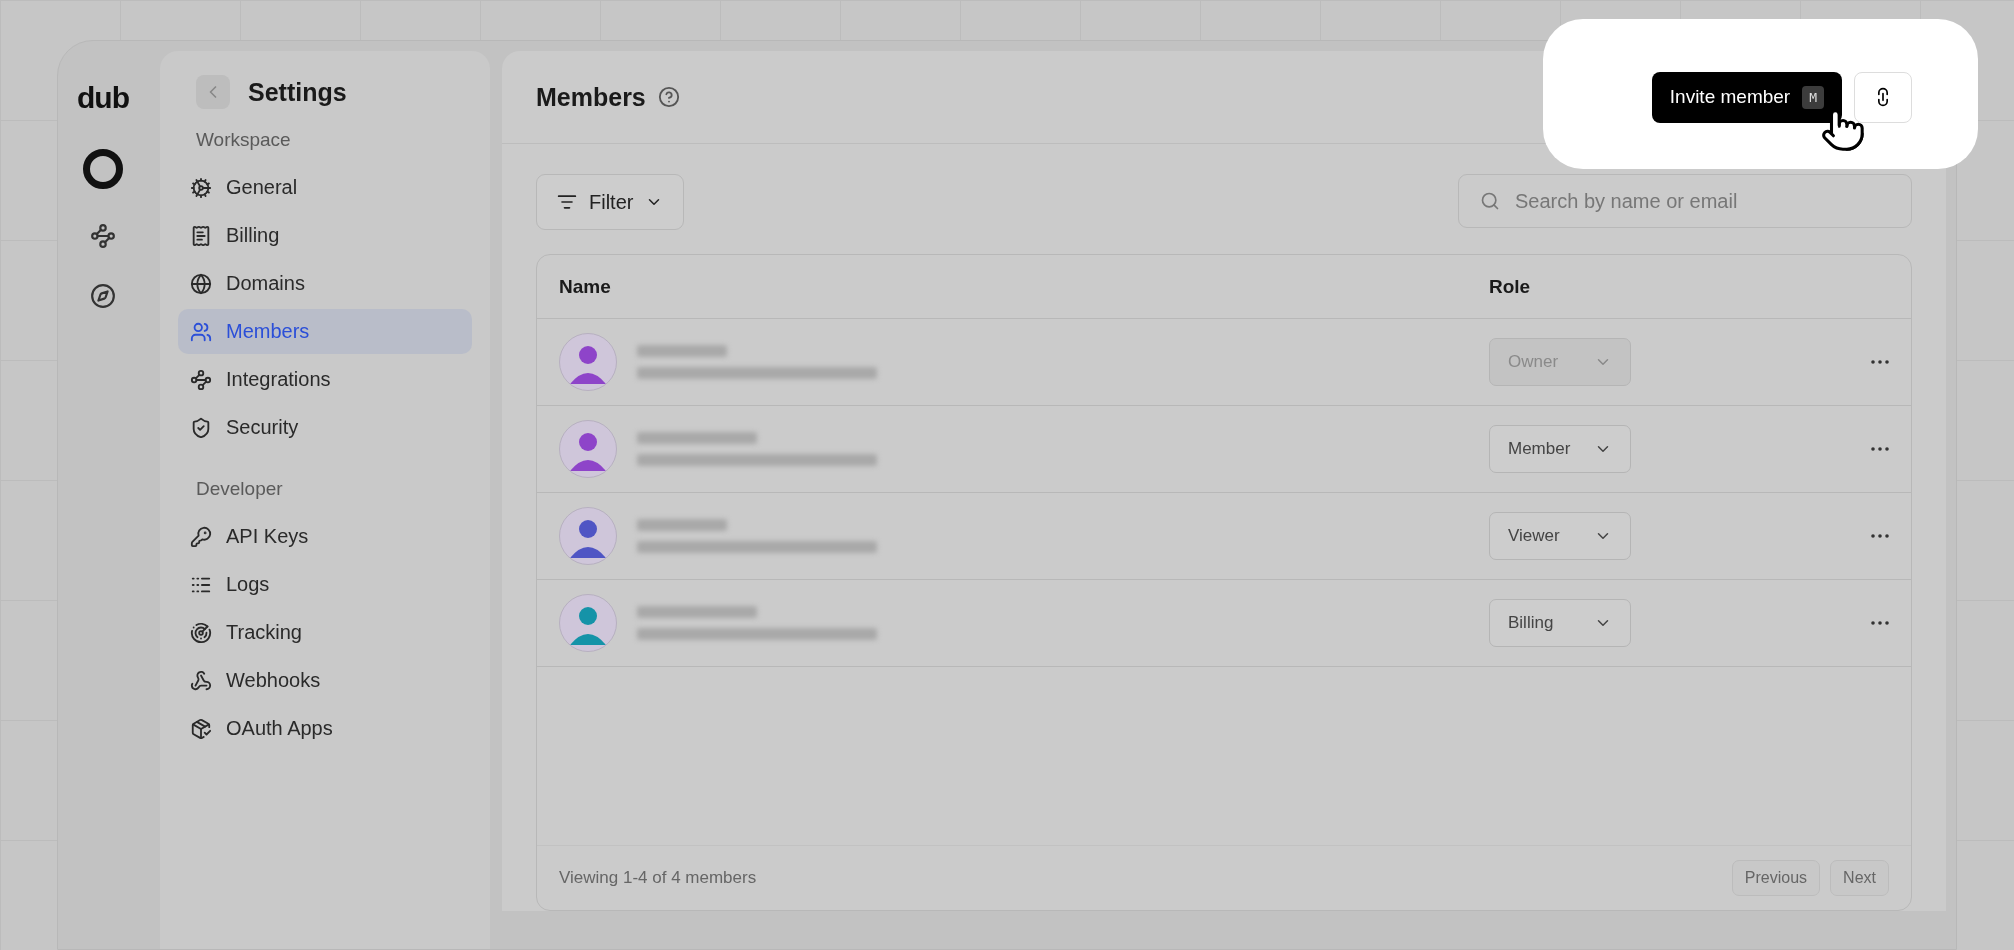 This screenshot has width=2014, height=950. Describe the element at coordinates (103, 296) in the screenshot. I see `compass-icon` at that location.